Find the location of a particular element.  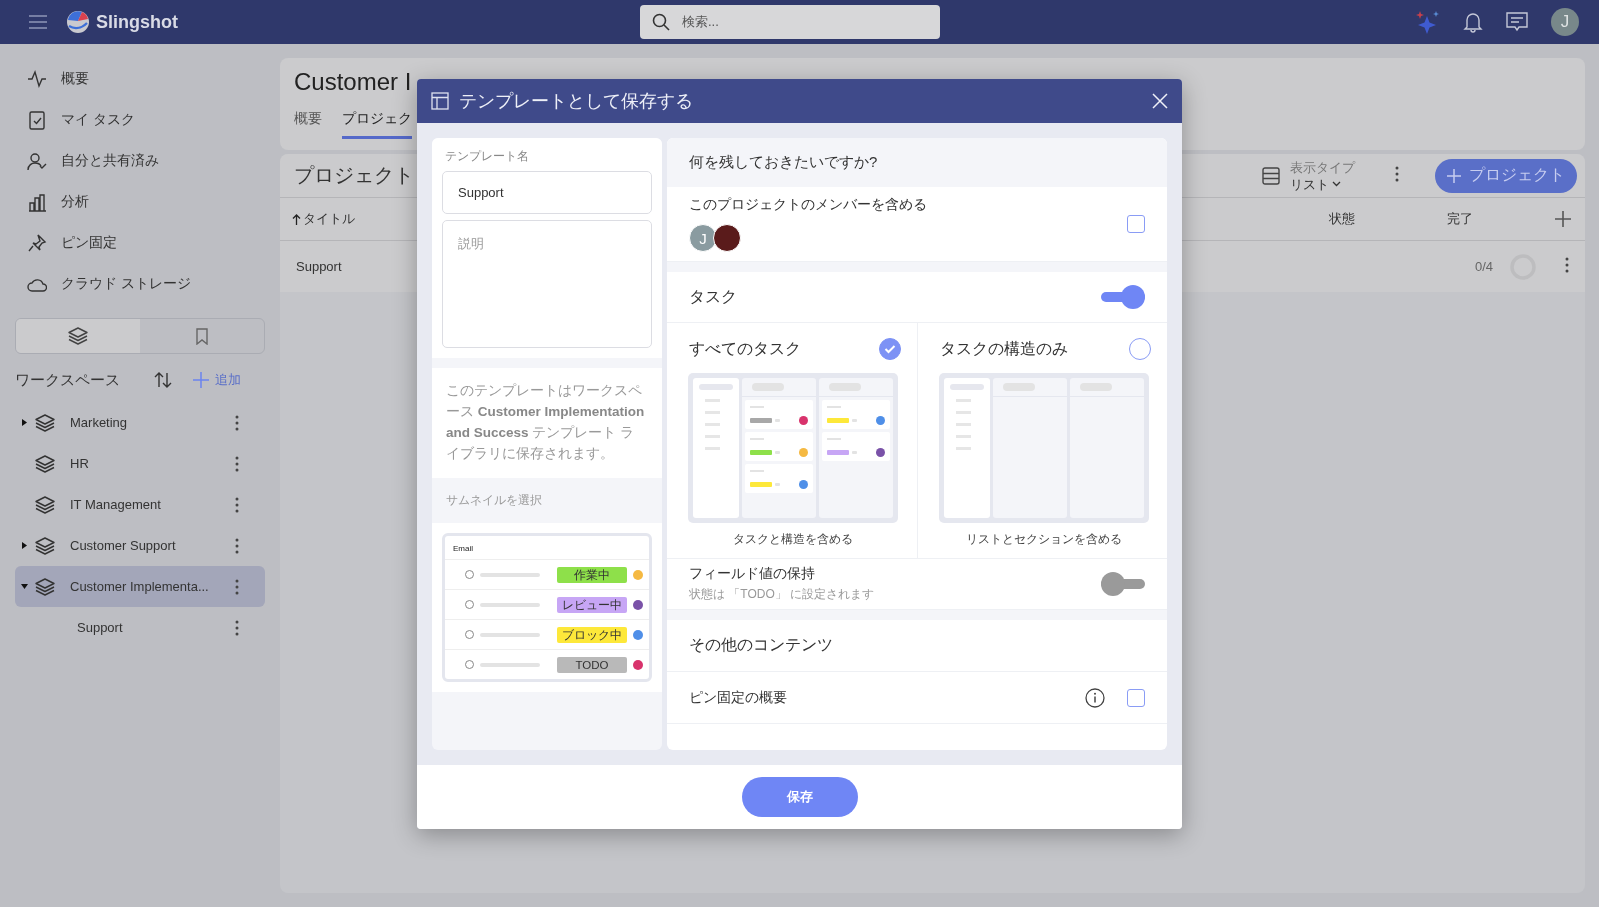

option-caption: タスクと構造を含める is located at coordinates (793, 539).